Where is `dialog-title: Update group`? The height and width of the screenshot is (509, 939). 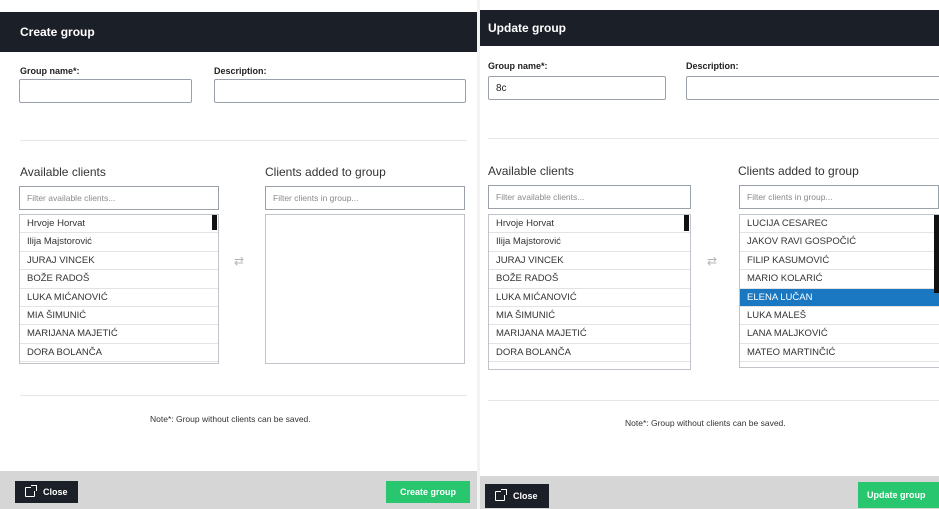 dialog-title: Update group is located at coordinates (527, 28).